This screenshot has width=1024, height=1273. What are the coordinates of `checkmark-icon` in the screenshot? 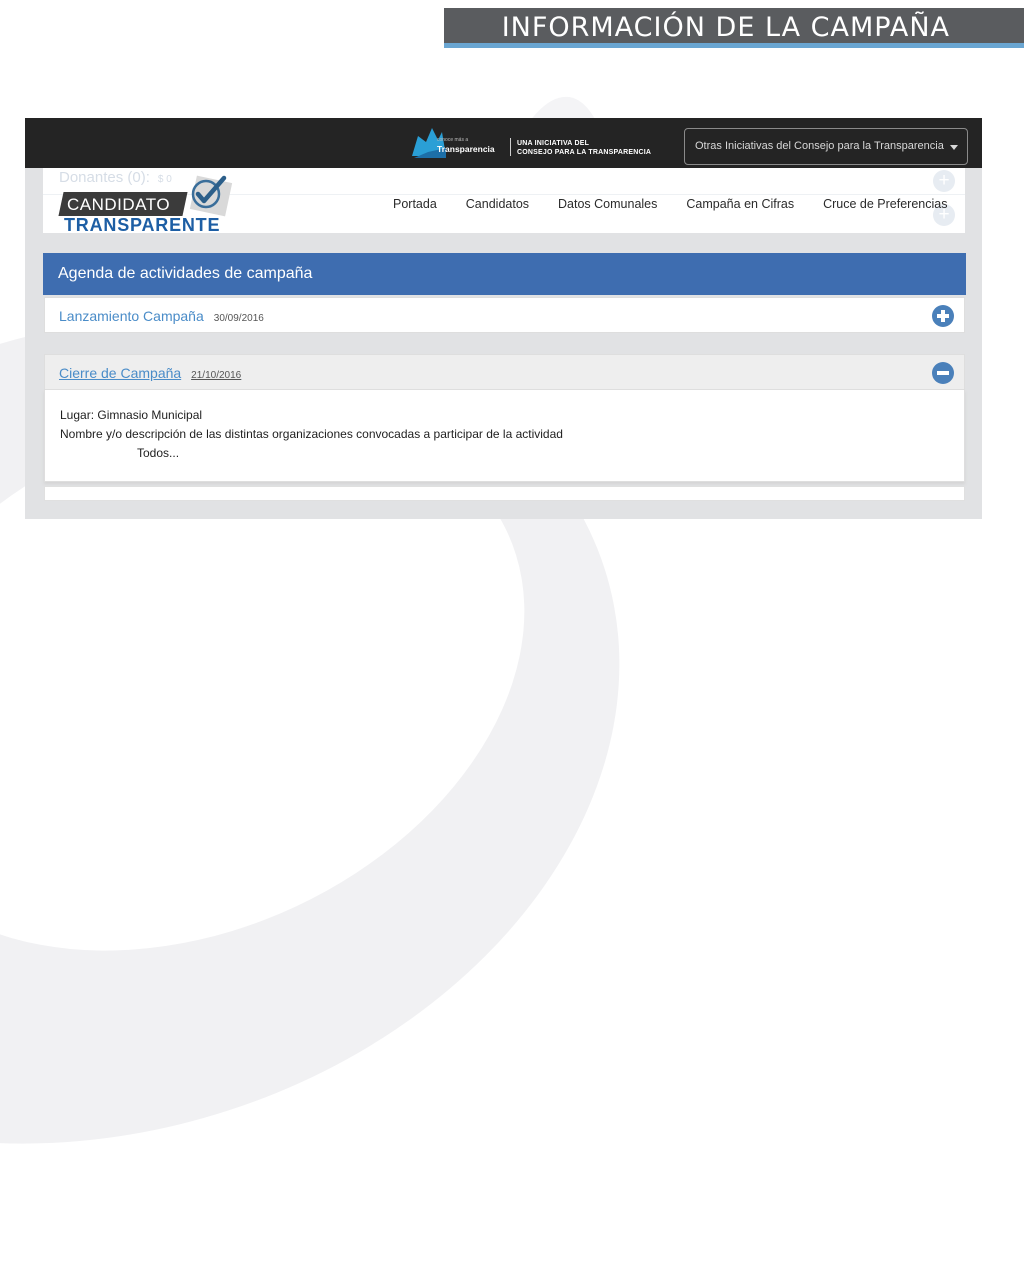 It's located at (209, 192).